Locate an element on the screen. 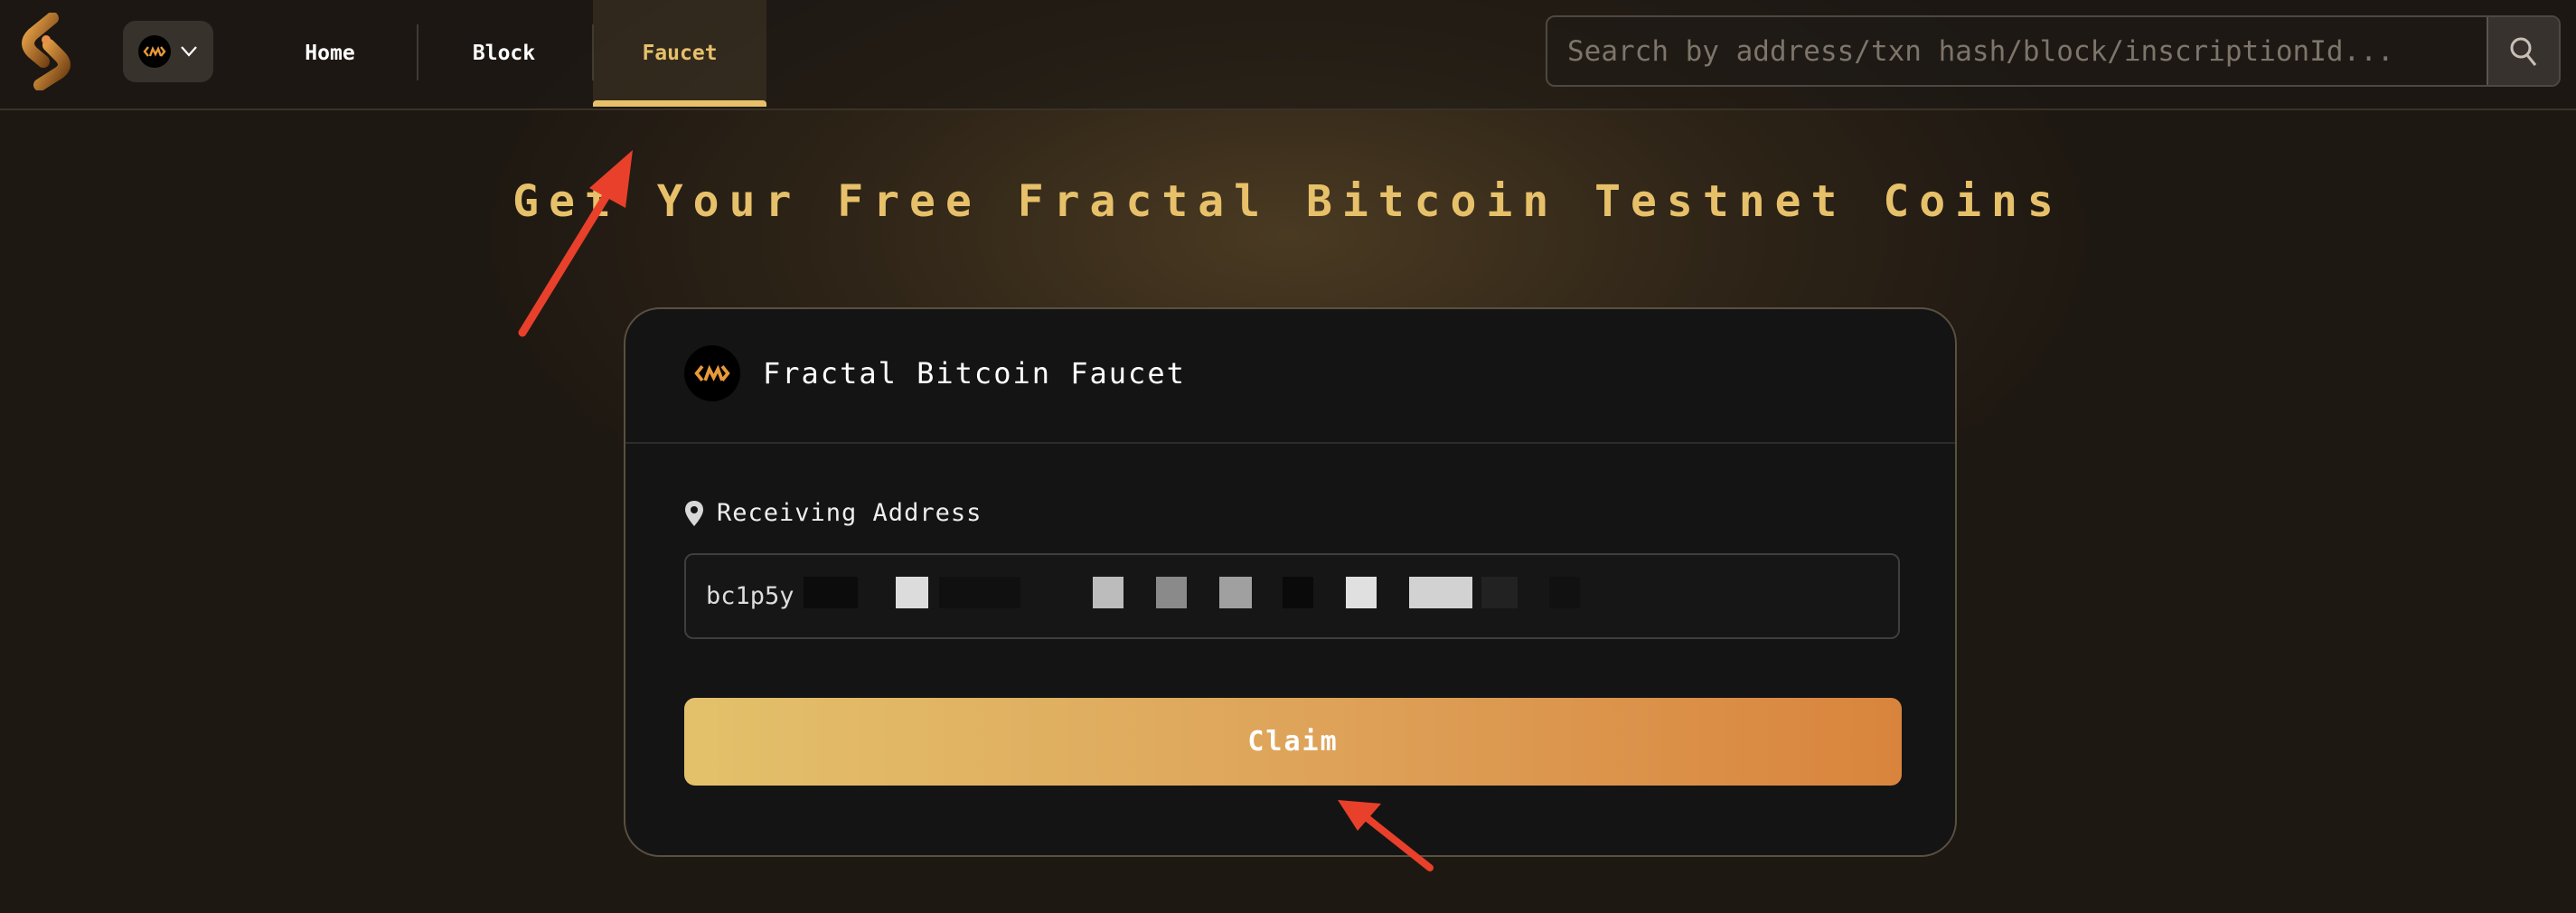 Image resolution: width=2576 pixels, height=913 pixels. nav-home: Home is located at coordinates (330, 53).